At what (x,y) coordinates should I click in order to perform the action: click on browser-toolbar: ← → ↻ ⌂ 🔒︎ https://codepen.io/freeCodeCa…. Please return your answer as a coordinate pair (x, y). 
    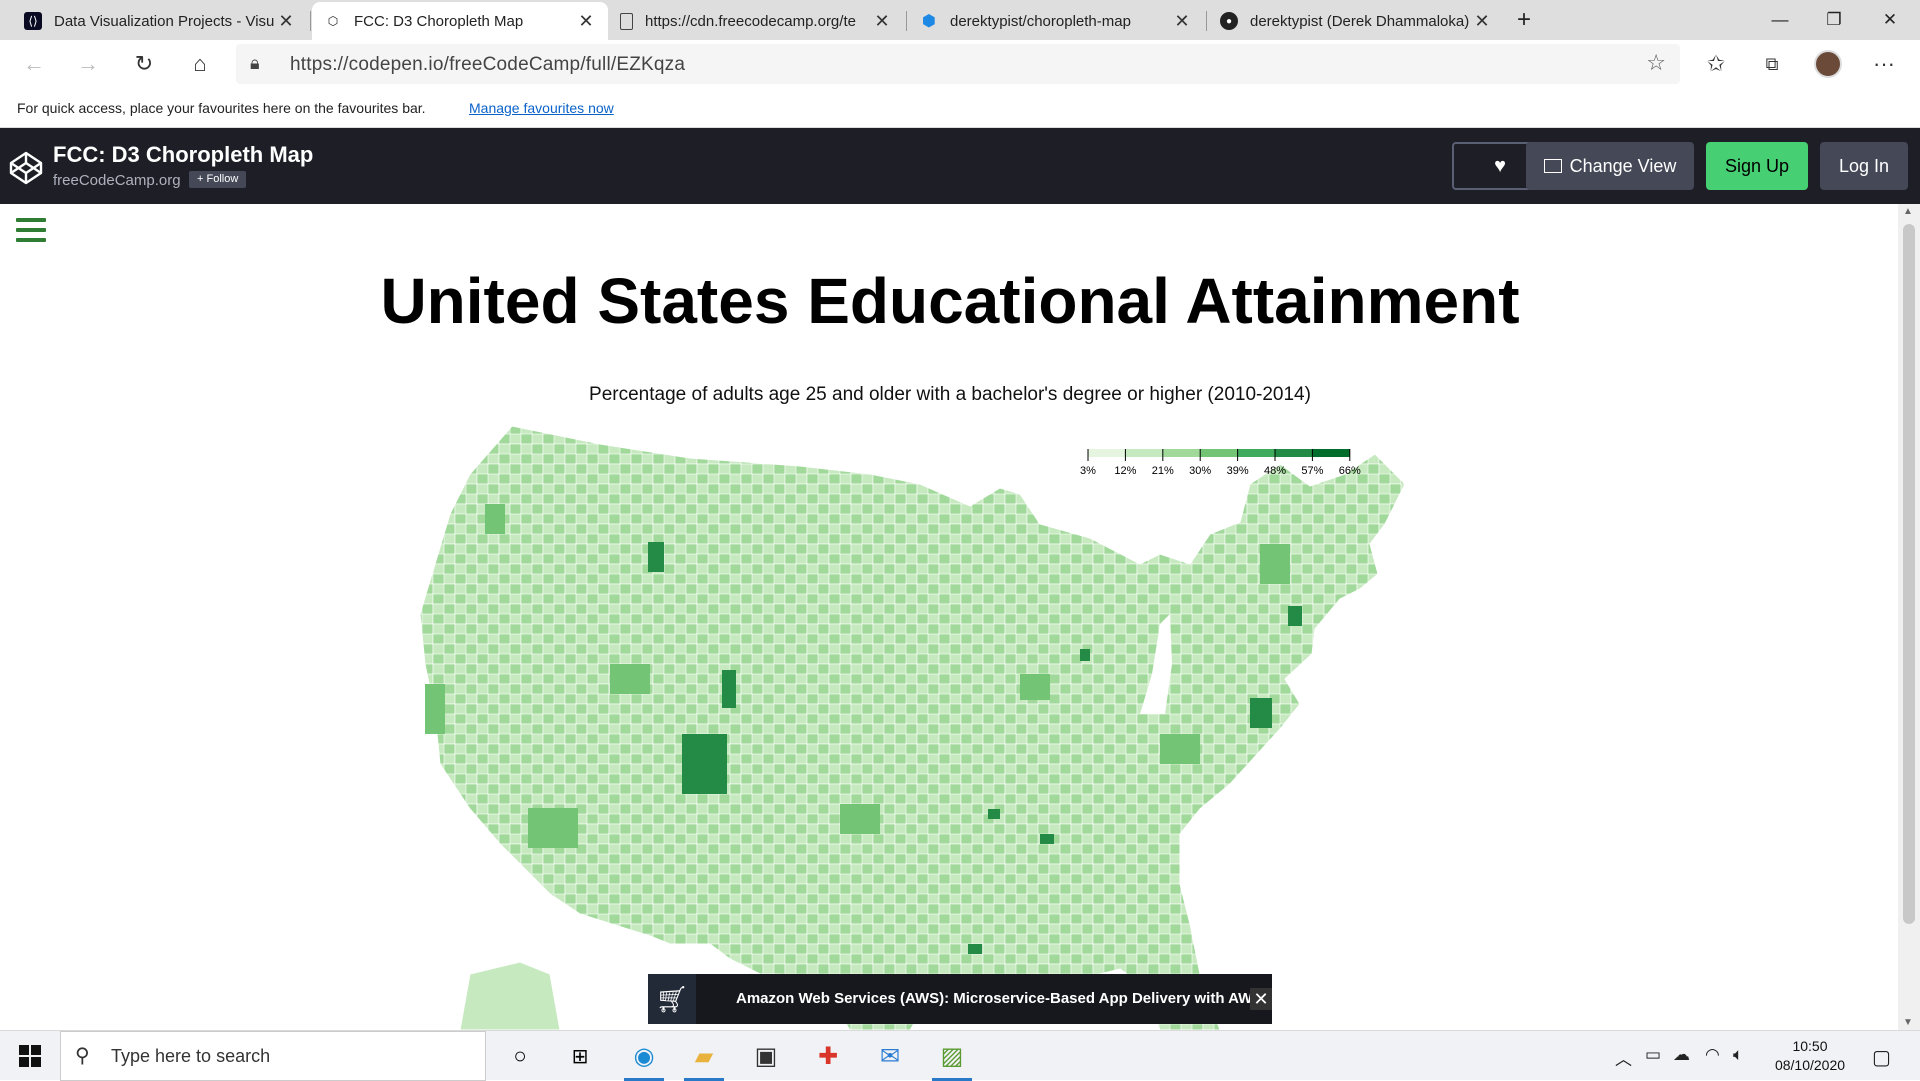
    Looking at the image, I should click on (960, 64).